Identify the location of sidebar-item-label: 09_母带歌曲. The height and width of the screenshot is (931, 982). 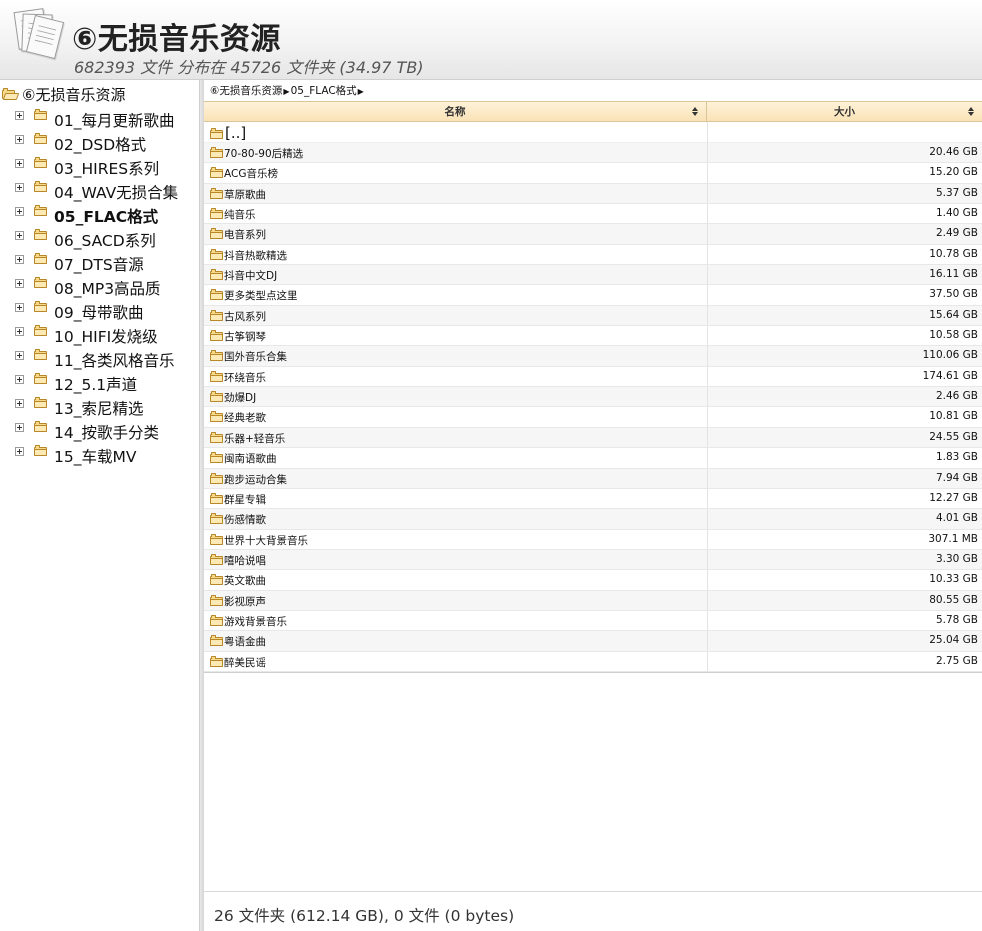
(98, 312).